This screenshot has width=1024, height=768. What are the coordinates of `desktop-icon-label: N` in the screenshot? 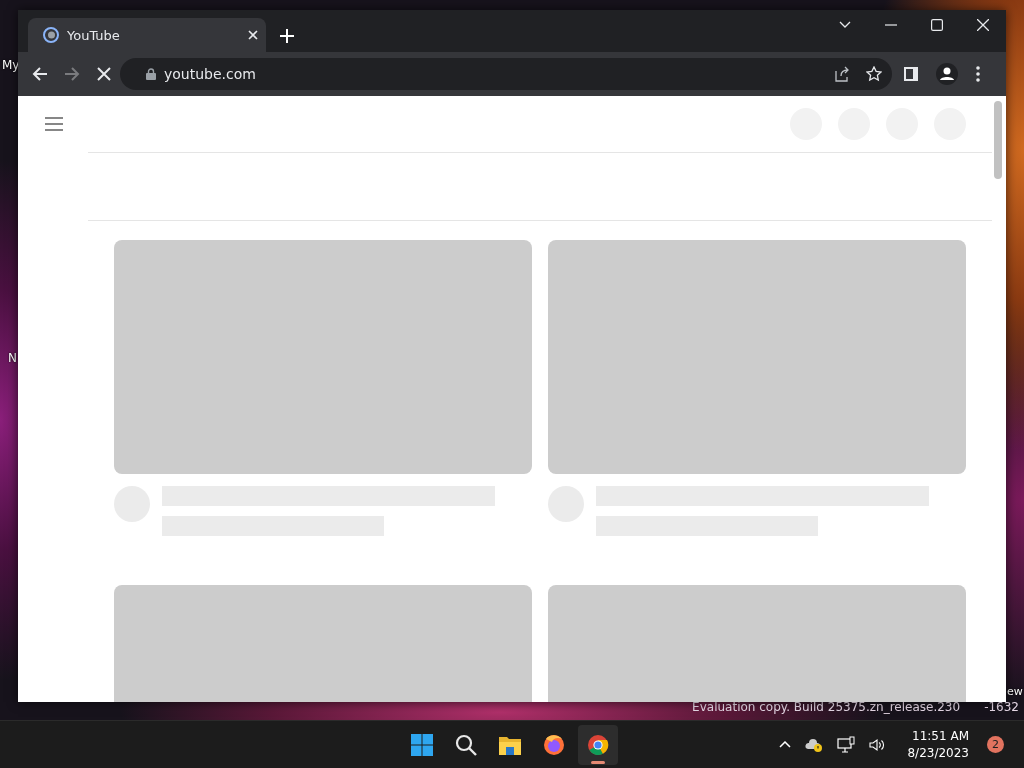 It's located at (12, 358).